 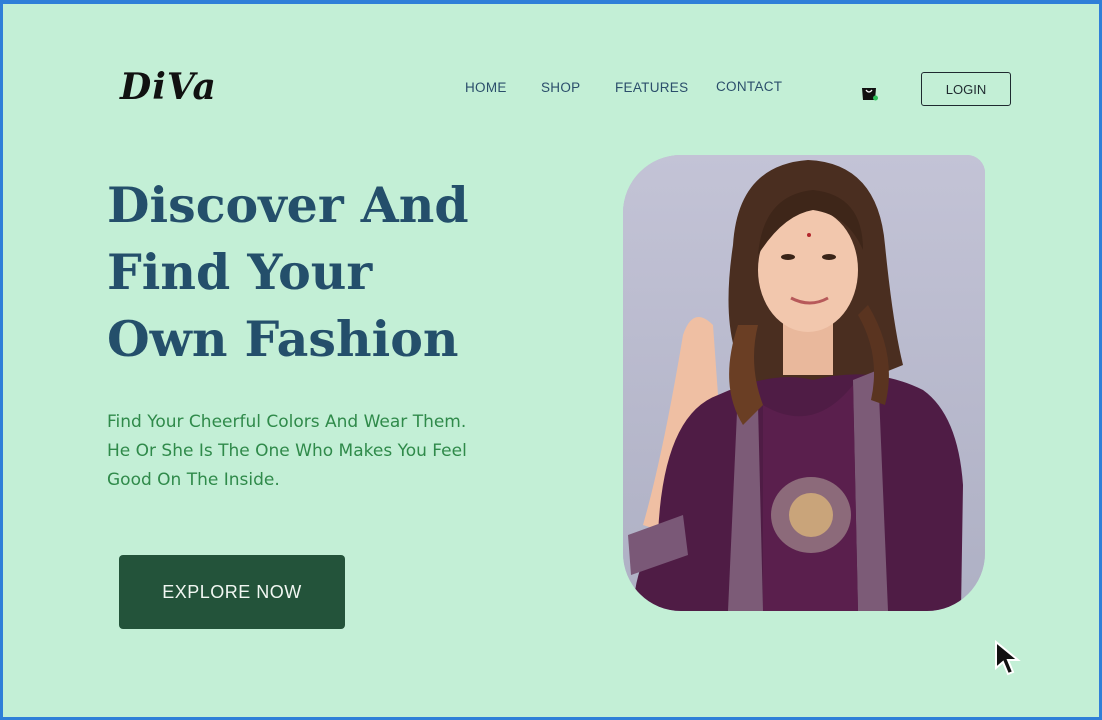 What do you see at coordinates (749, 86) in the screenshot?
I see `nav-item-contact: CONTACT` at bounding box center [749, 86].